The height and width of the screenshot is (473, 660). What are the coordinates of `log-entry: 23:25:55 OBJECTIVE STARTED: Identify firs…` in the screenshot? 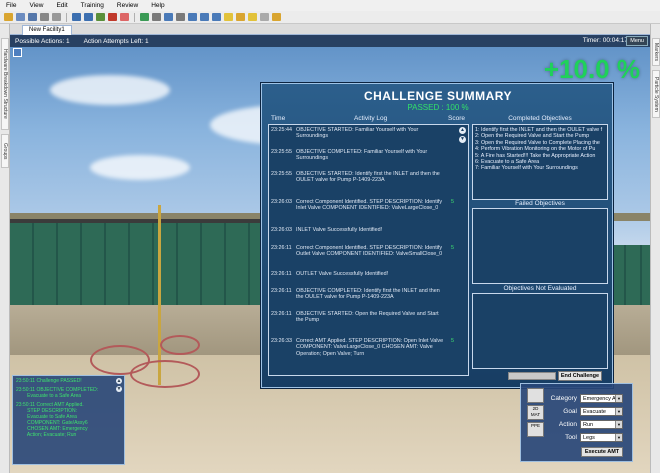 It's located at (361, 177).